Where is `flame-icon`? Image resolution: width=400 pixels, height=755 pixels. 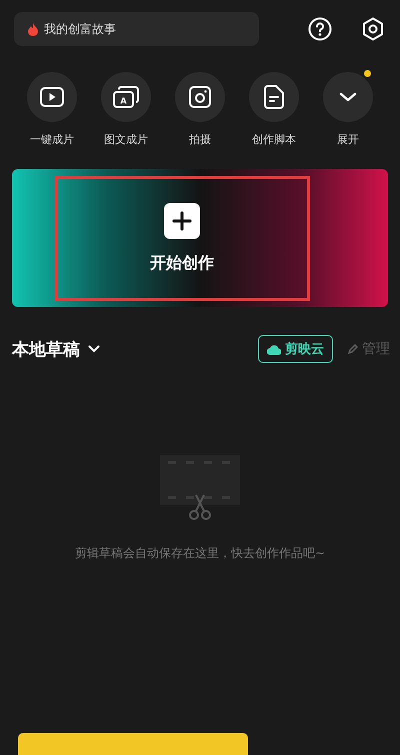 flame-icon is located at coordinates (33, 29).